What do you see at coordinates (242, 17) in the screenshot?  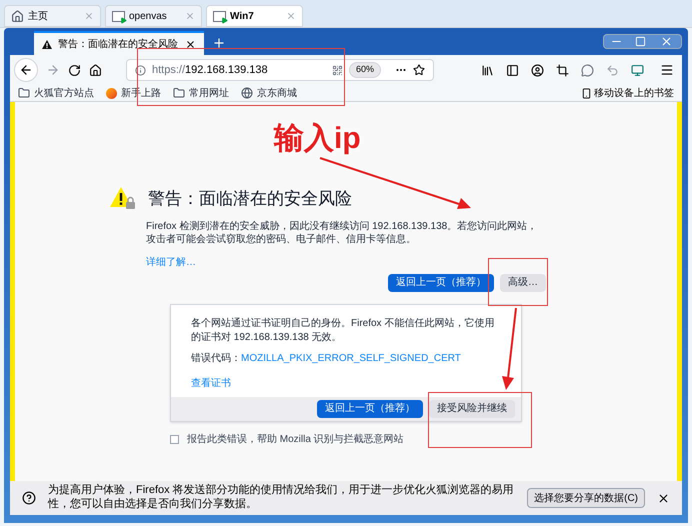 I see `tab-label: Win7` at bounding box center [242, 17].